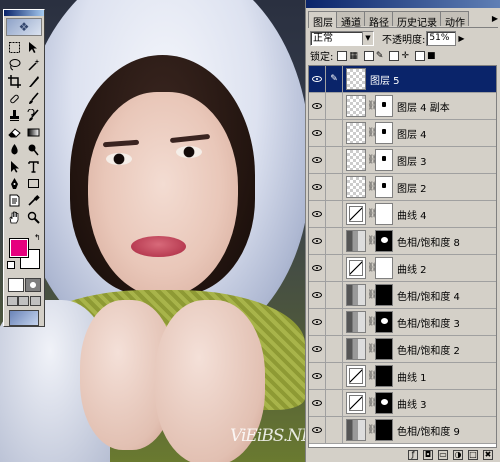 This screenshot has width=500, height=462. What do you see at coordinates (13, 301) in the screenshot?
I see `standard-screen-icon` at bounding box center [13, 301].